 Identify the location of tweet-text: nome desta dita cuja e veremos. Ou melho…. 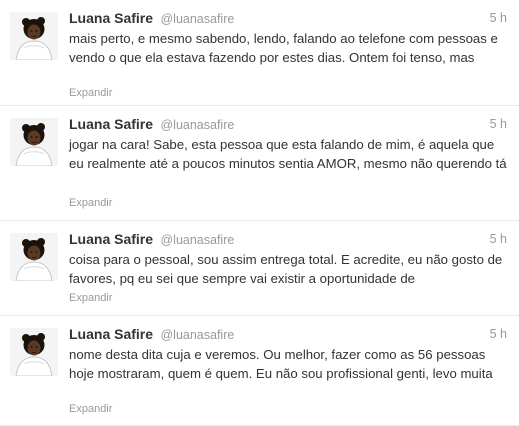
(281, 364).